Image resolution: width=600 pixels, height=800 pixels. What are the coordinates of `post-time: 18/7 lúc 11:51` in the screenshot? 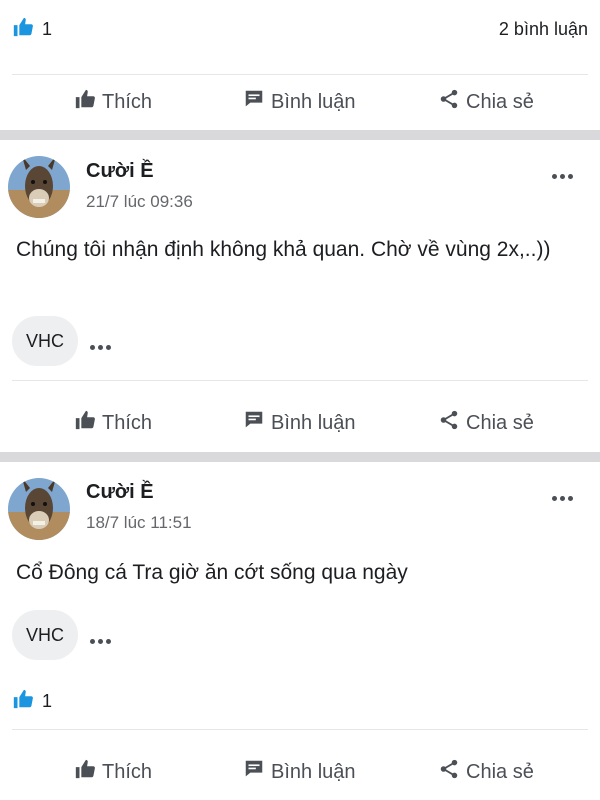 It's located at (139, 523).